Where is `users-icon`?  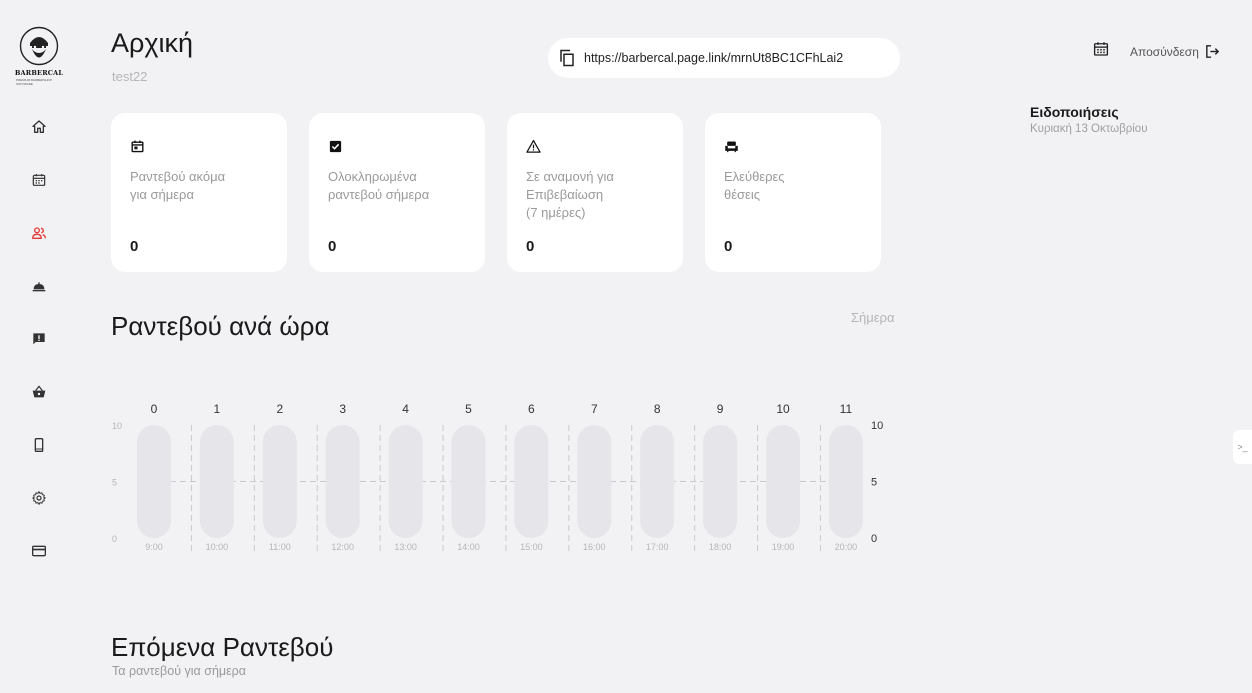 users-icon is located at coordinates (38, 232).